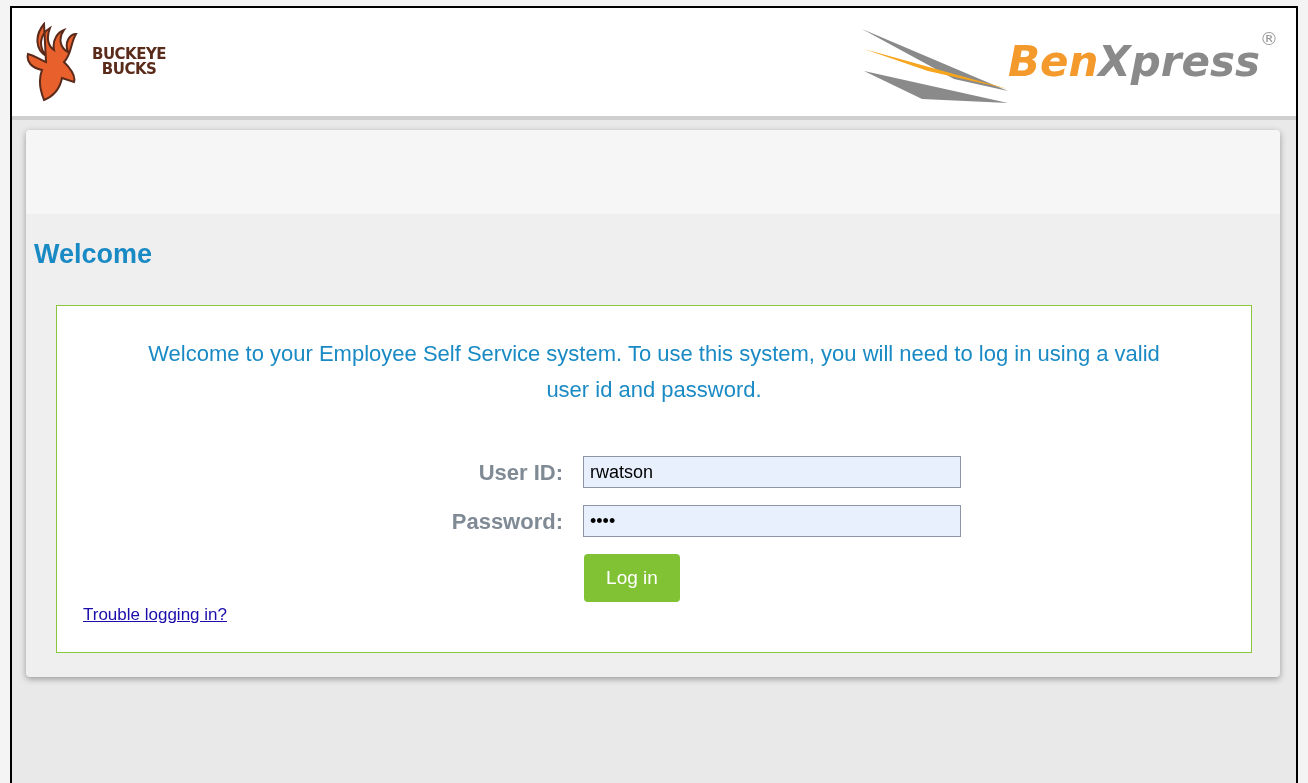 The image size is (1308, 783). I want to click on trouble-link: Trouble logging in?, so click(155, 614).